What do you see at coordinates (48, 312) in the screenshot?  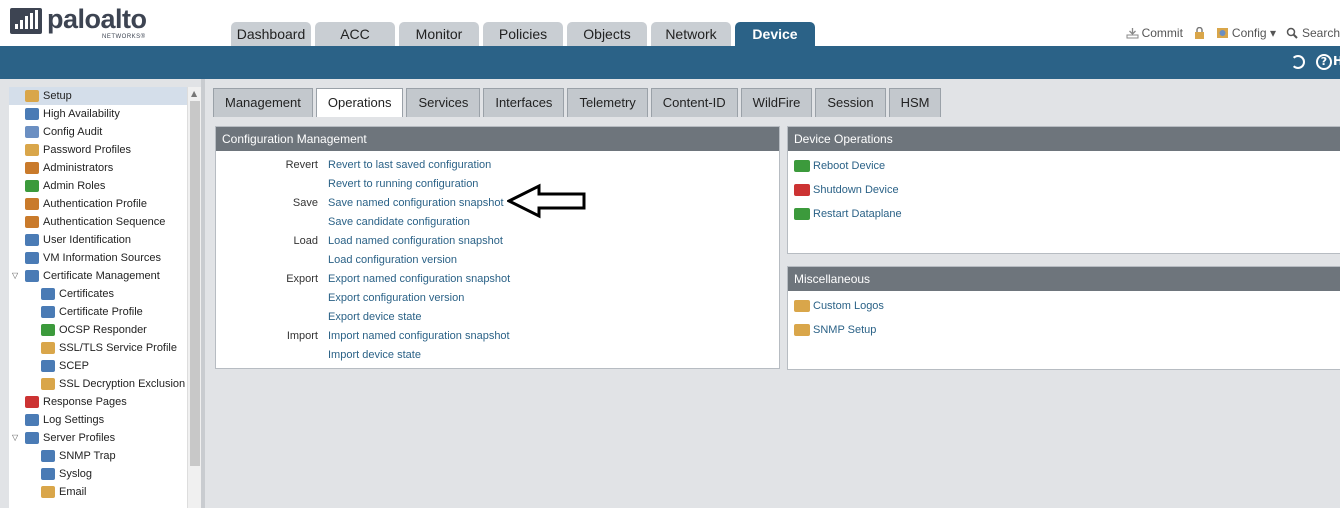 I see `cert-profile-icon` at bounding box center [48, 312].